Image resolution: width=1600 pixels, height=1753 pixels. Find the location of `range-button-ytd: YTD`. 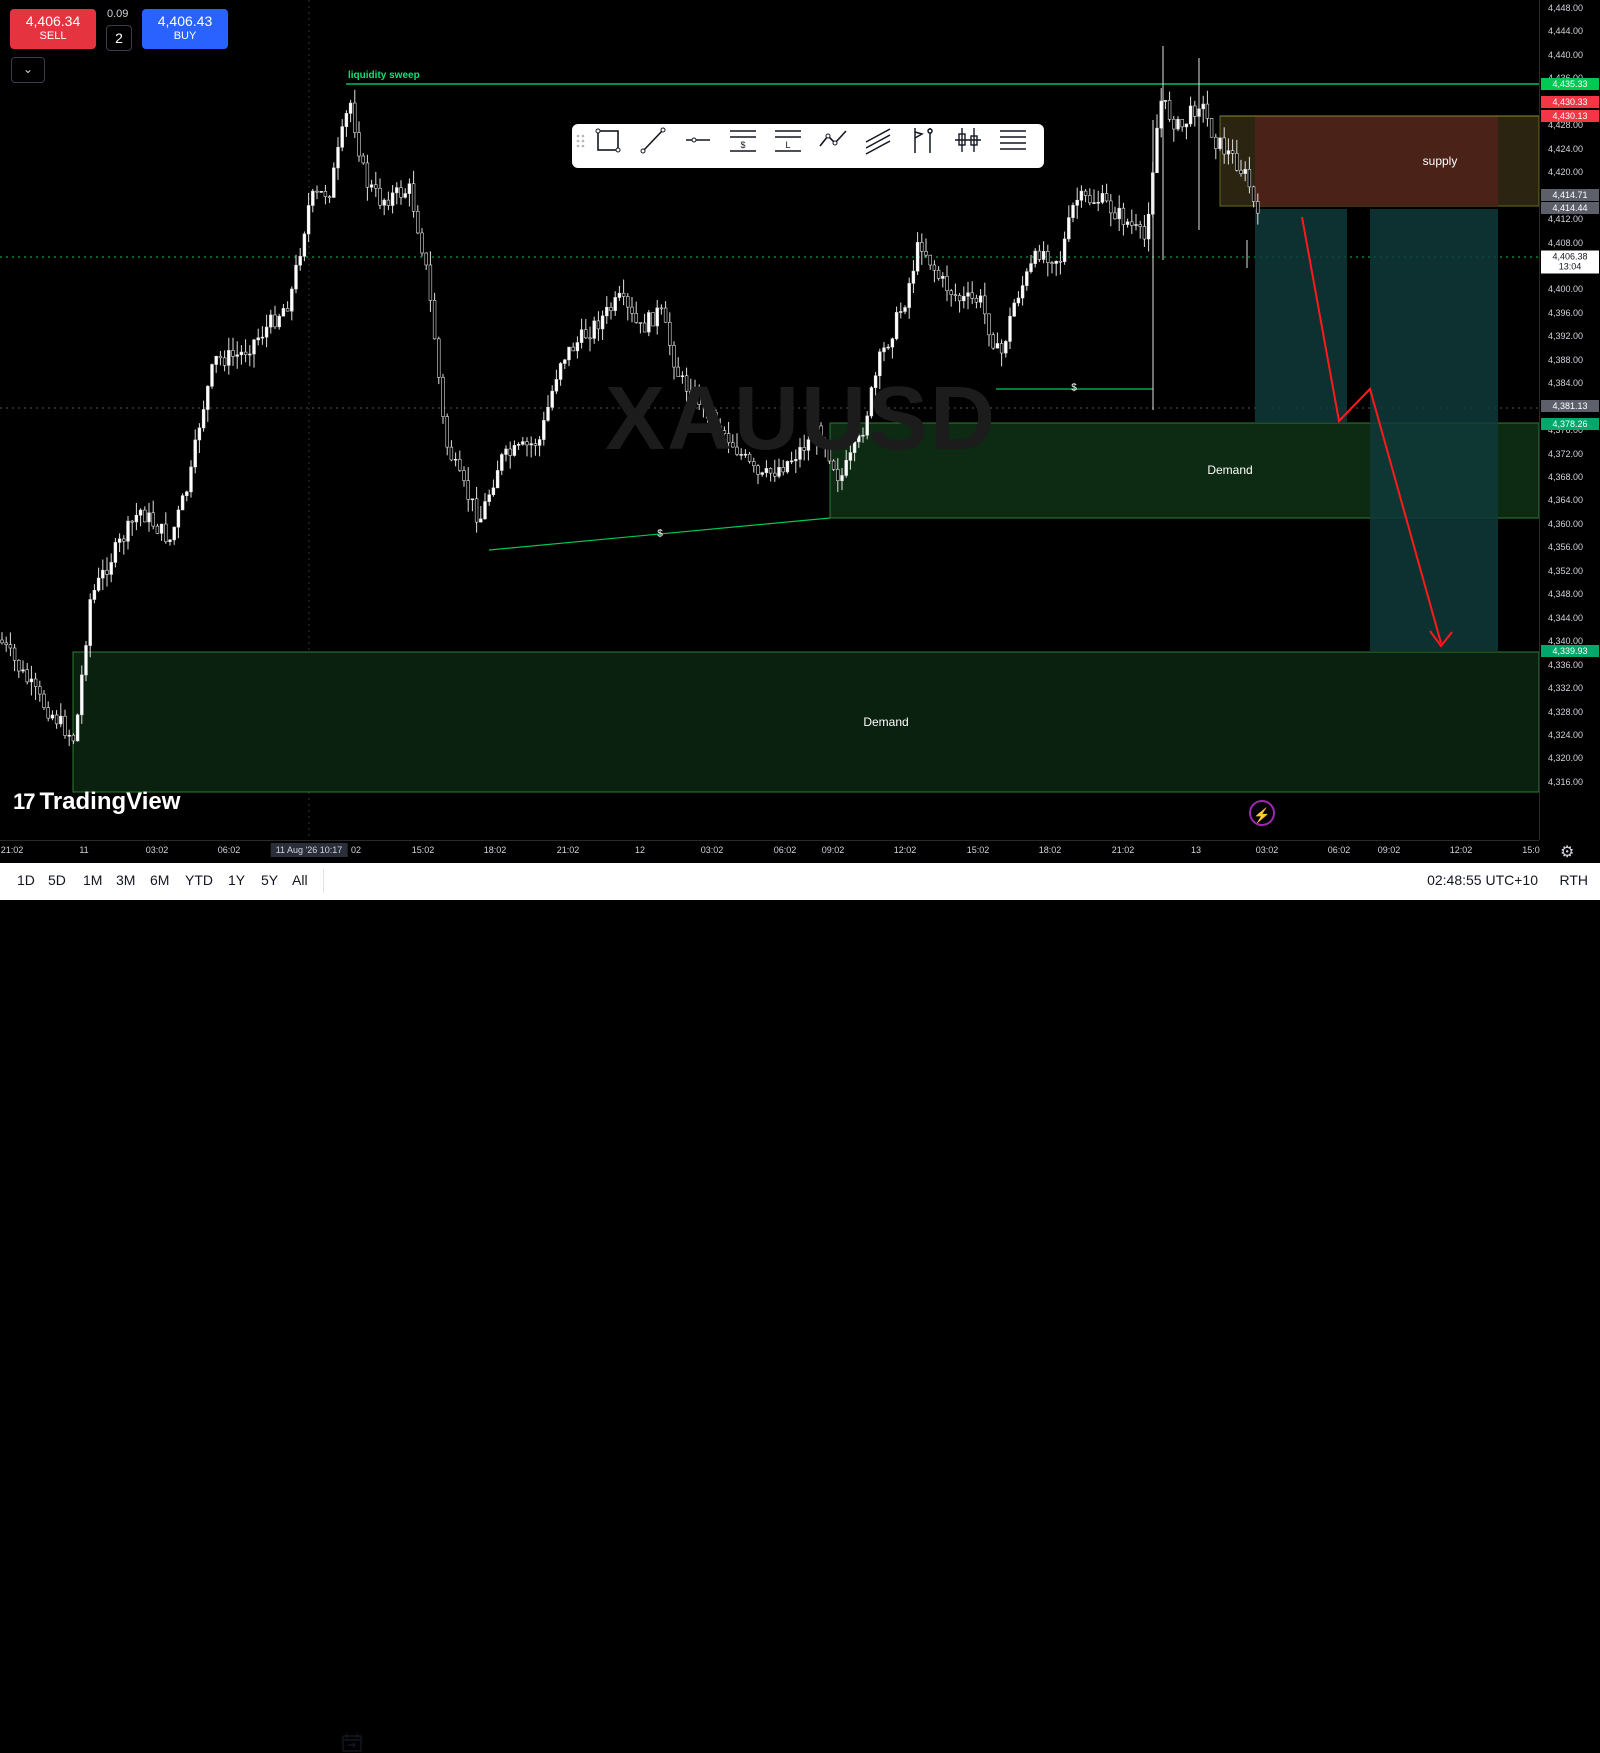

range-button-ytd: YTD is located at coordinates (199, 880).